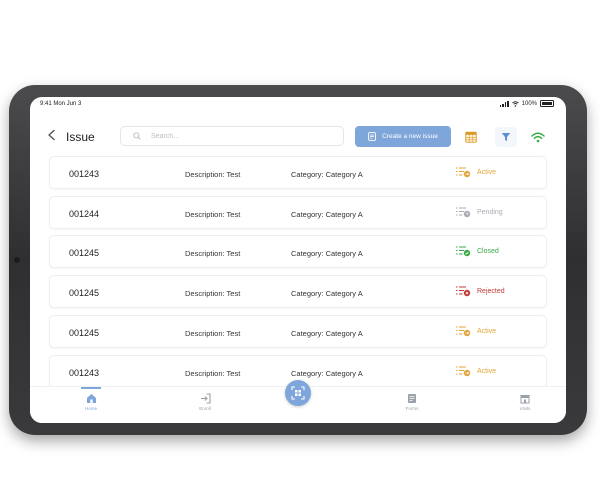  I want to click on connection-button, so click(538, 137).